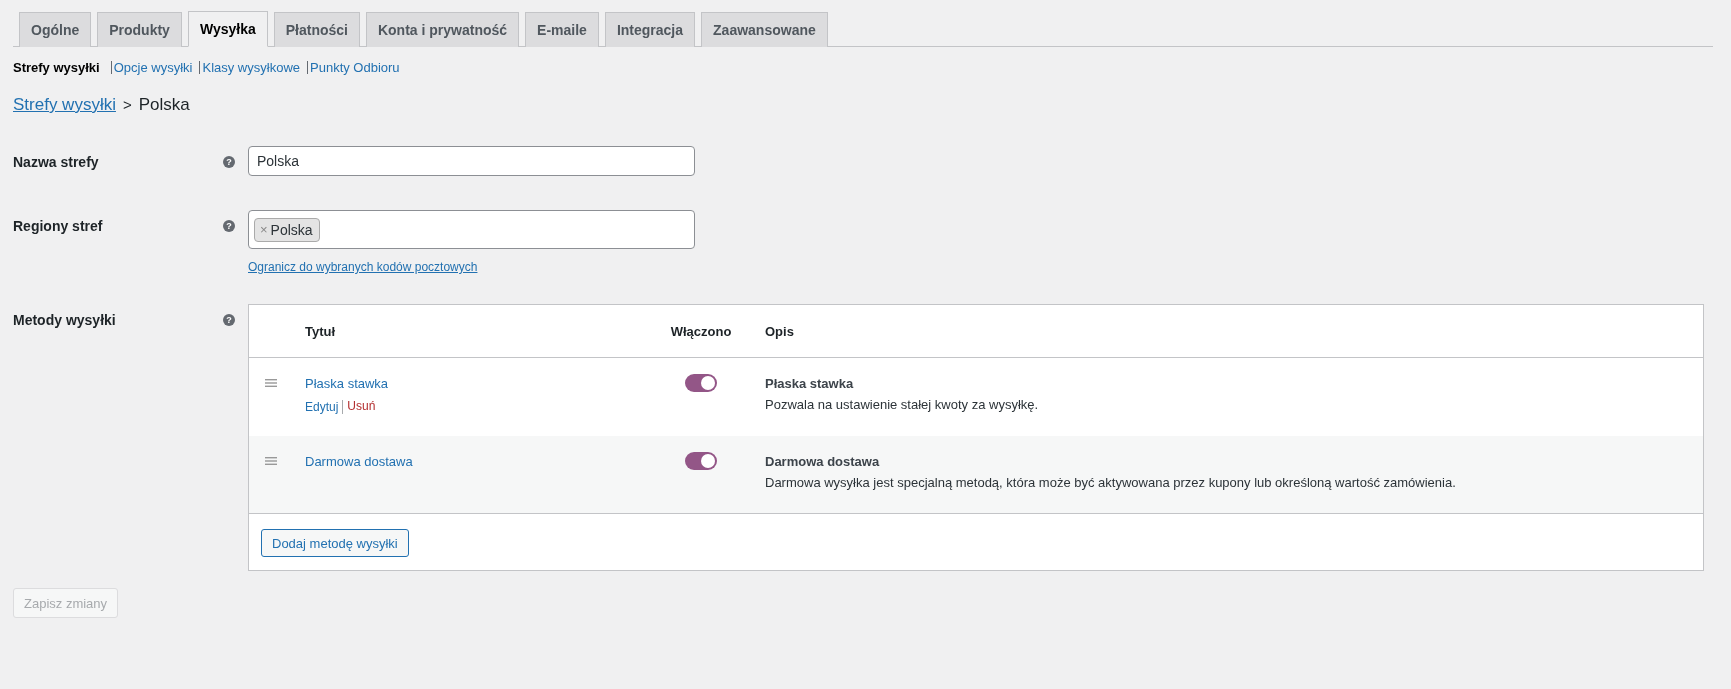 Image resolution: width=1731 pixels, height=689 pixels. Describe the element at coordinates (164, 105) in the screenshot. I see `breadcrumb-current: Polska` at that location.